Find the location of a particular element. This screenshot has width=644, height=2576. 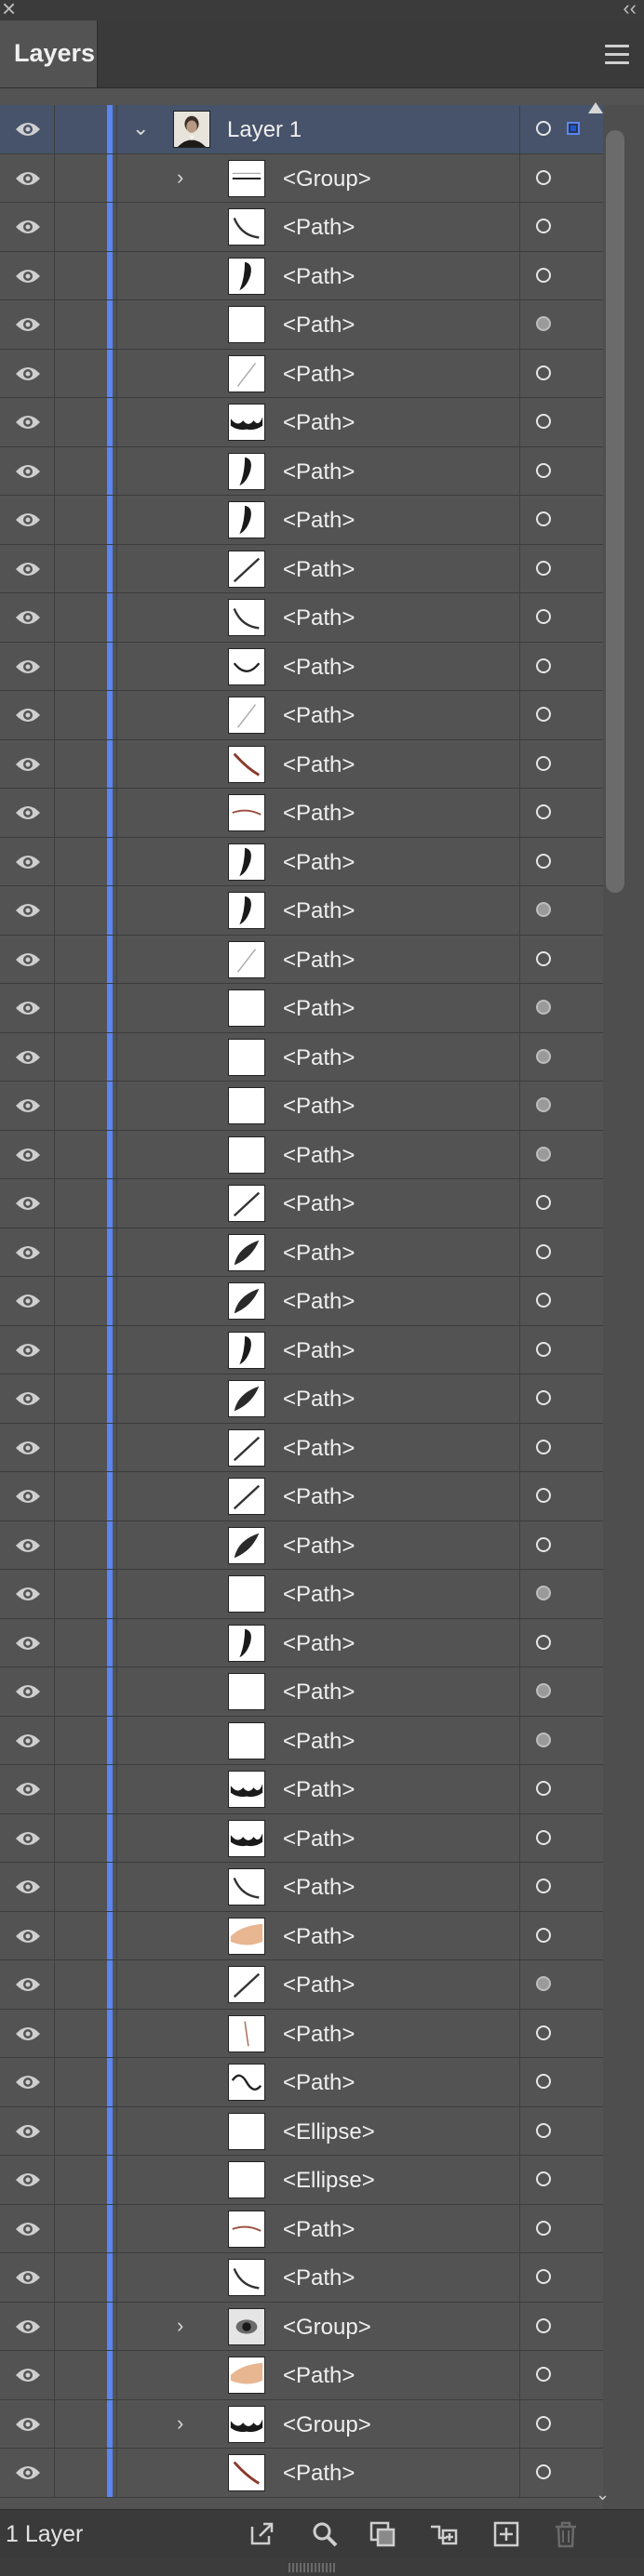

layer-item-row: <Ellipse> is located at coordinates (301, 2131).